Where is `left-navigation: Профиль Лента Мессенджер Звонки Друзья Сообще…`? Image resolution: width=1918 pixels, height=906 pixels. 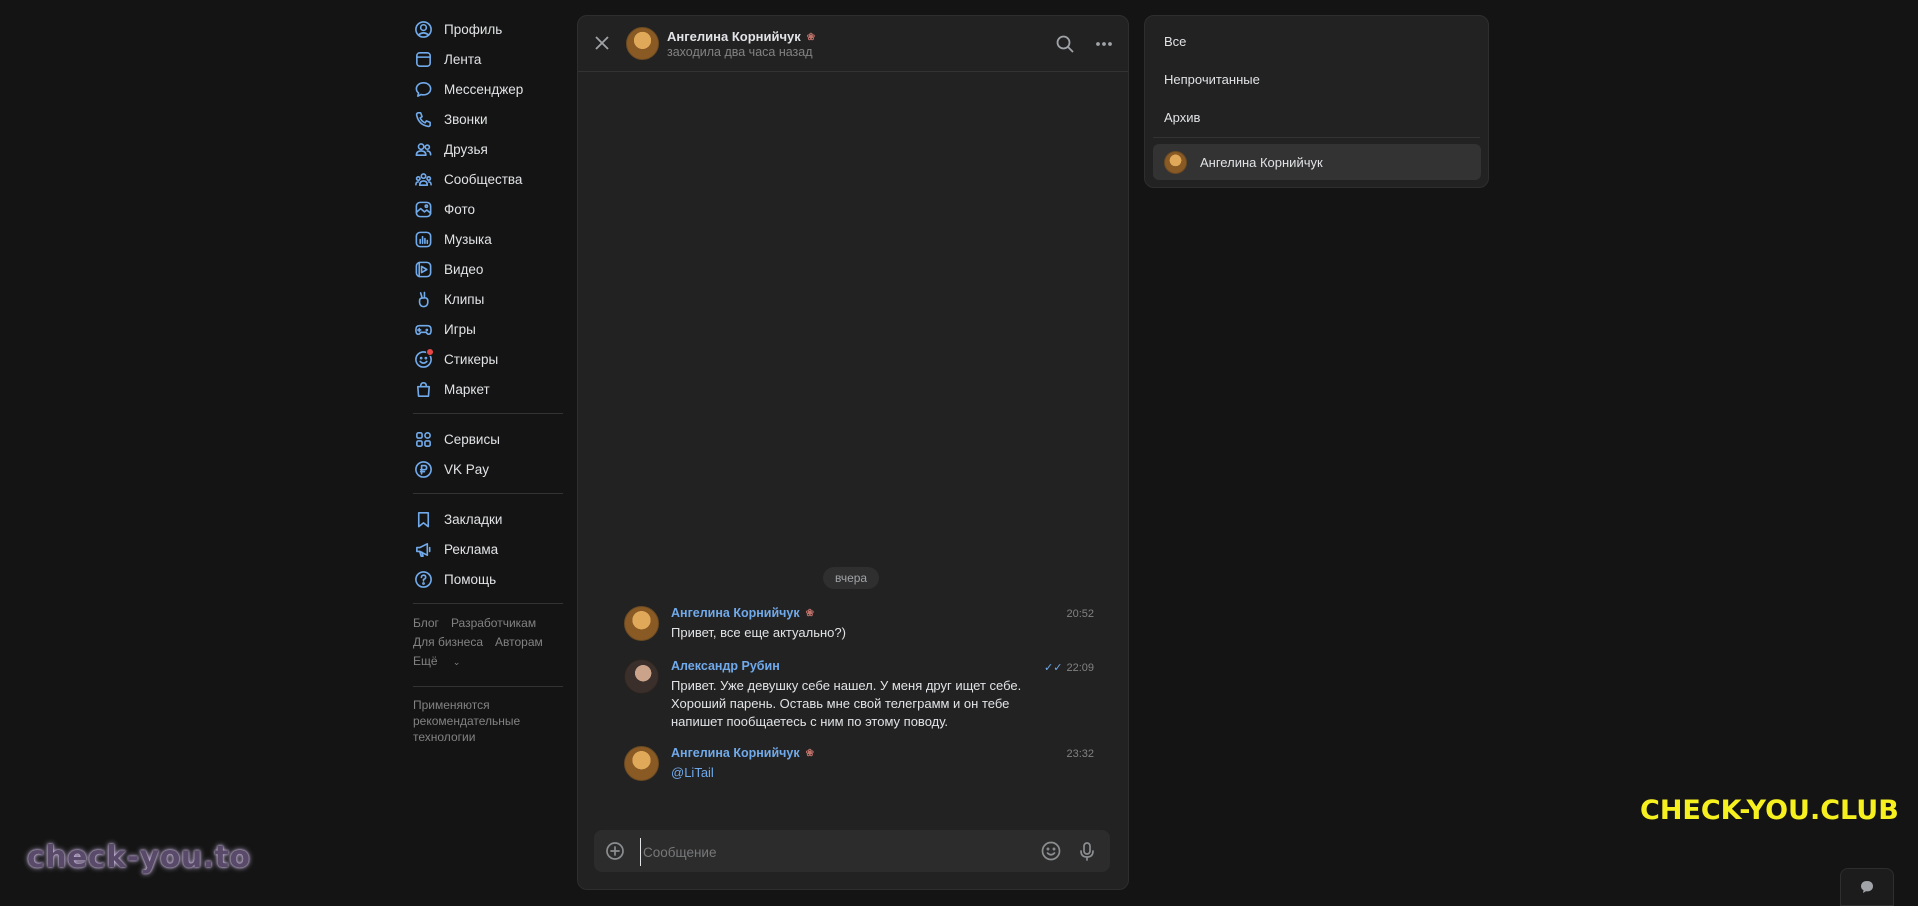
left-navigation: Профиль Лента Мессенджер Звонки Друзья Сообще… is located at coordinates (488, 379).